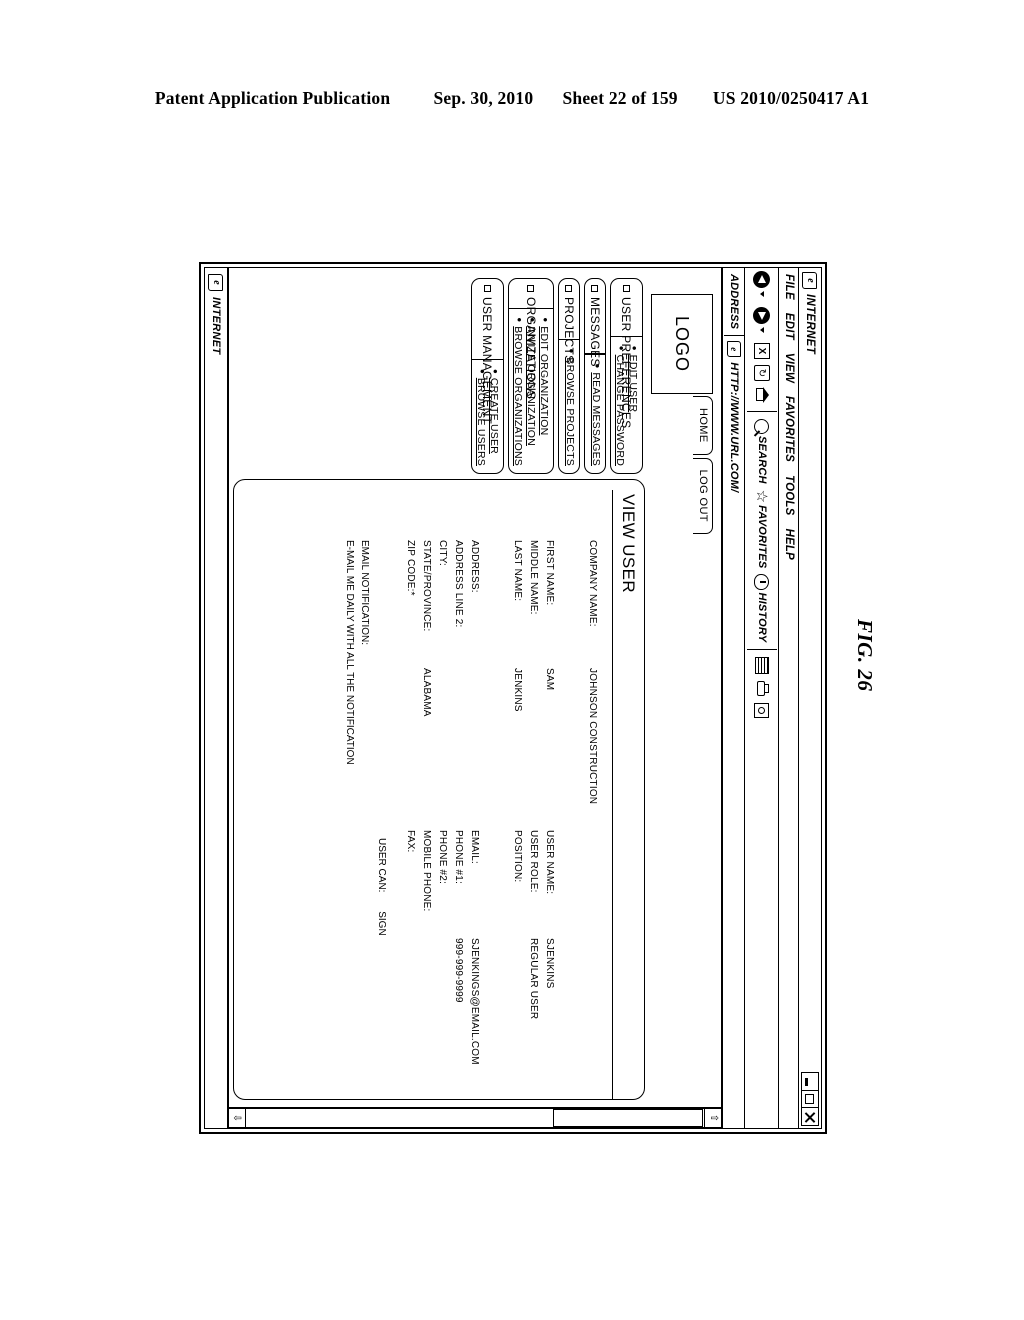 The image size is (1024, 1320). What do you see at coordinates (762, 665) in the screenshot?
I see `mail-button` at bounding box center [762, 665].